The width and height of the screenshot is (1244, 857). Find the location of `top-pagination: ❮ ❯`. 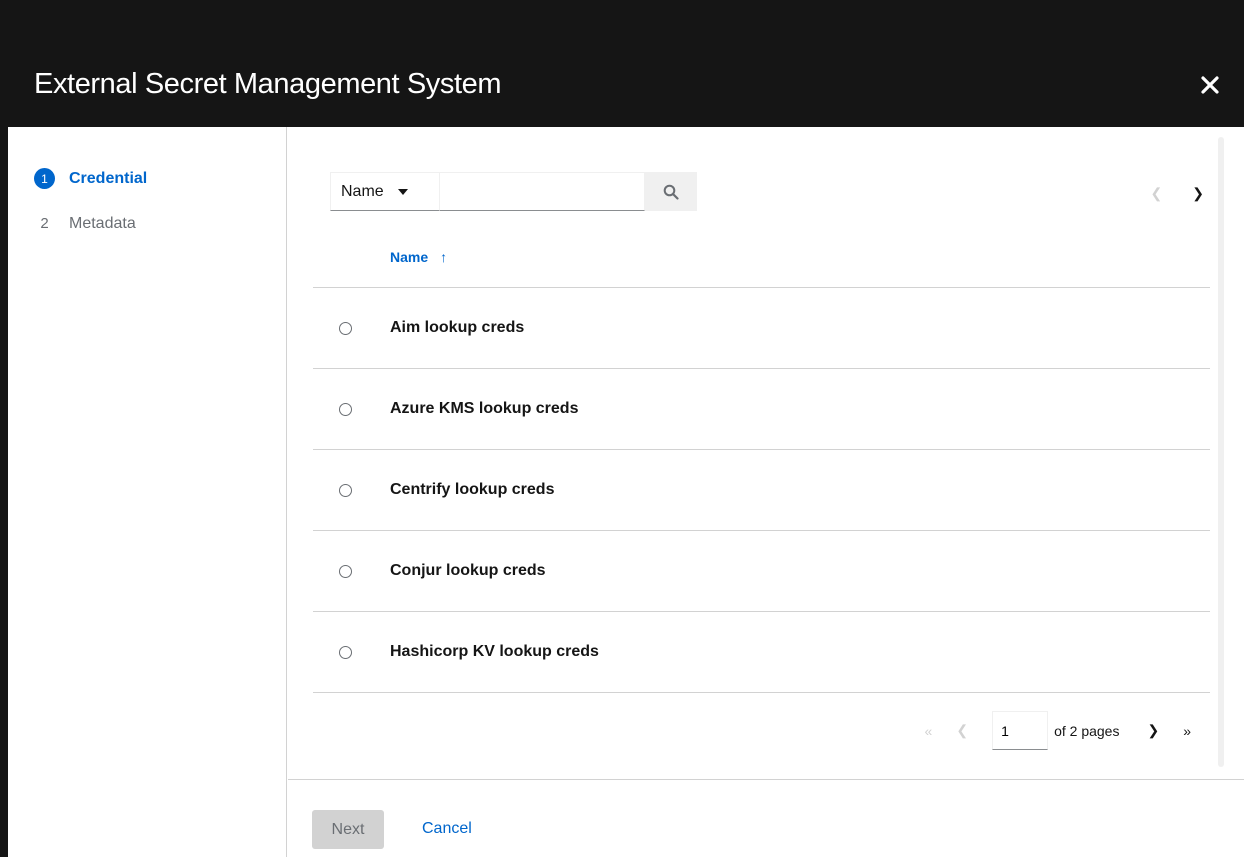

top-pagination: ❮ ❯ is located at coordinates (1177, 193).